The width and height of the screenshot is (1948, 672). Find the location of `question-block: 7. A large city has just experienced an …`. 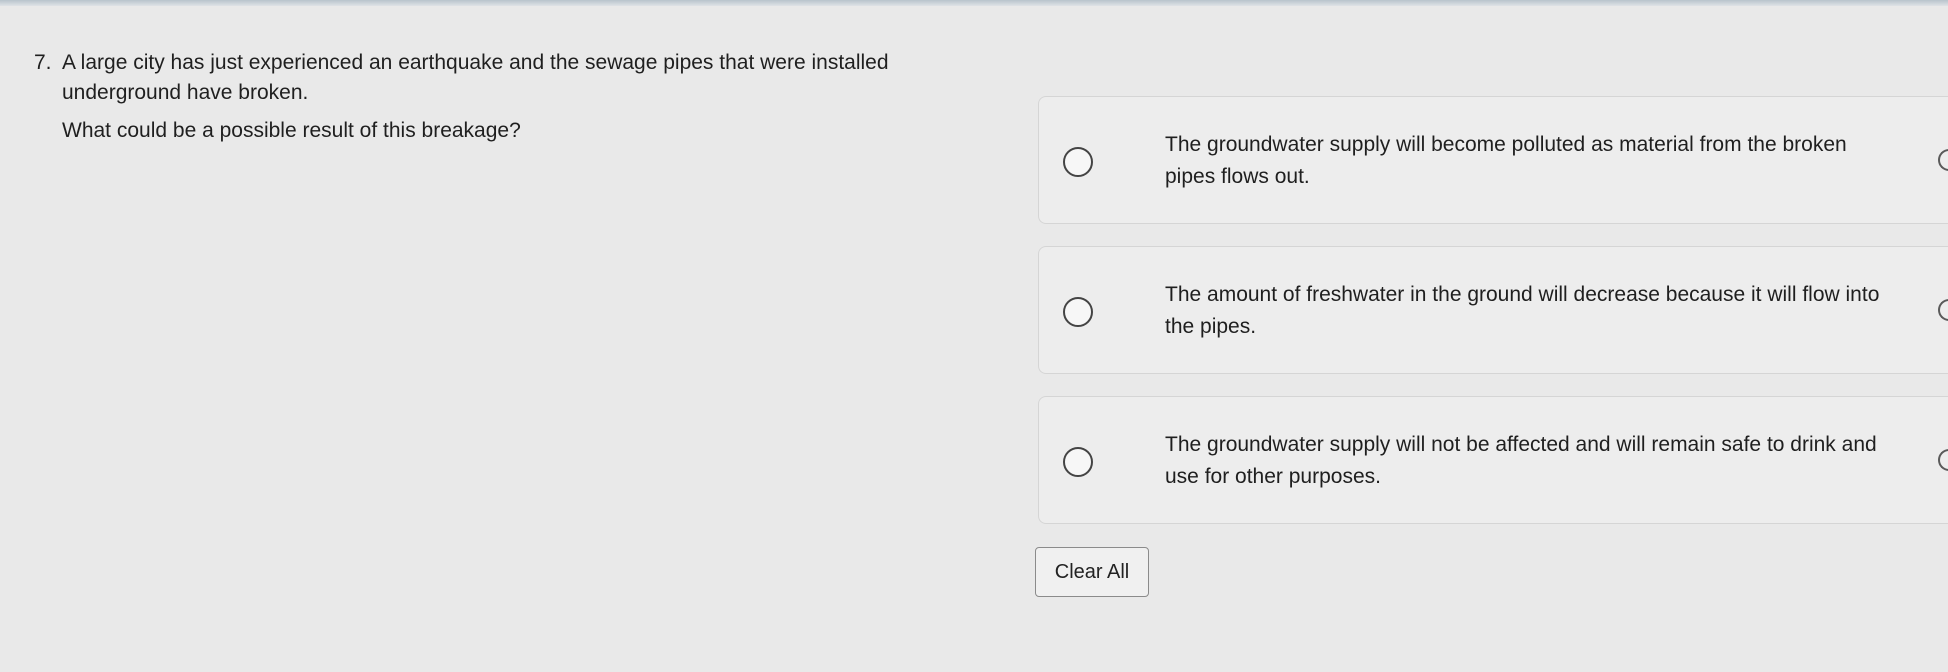

question-block: 7. A large city has just experienced an … is located at coordinates (484, 97).